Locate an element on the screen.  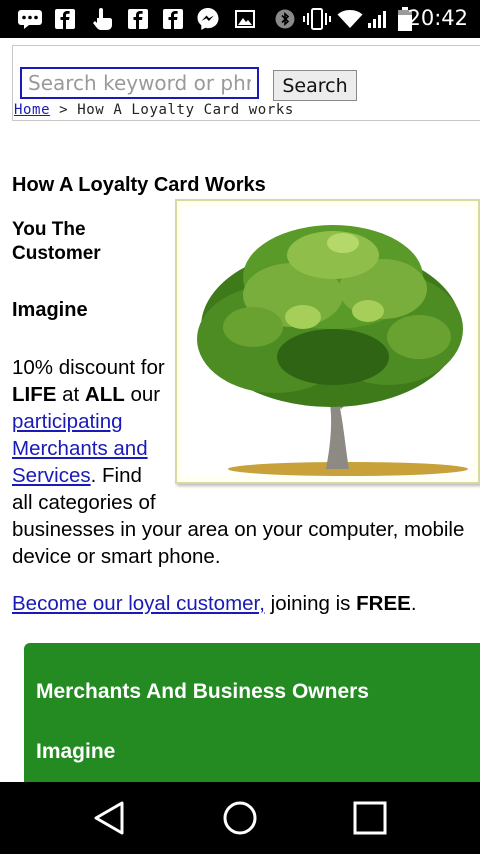
vibrate-icon is located at coordinates (317, 19).